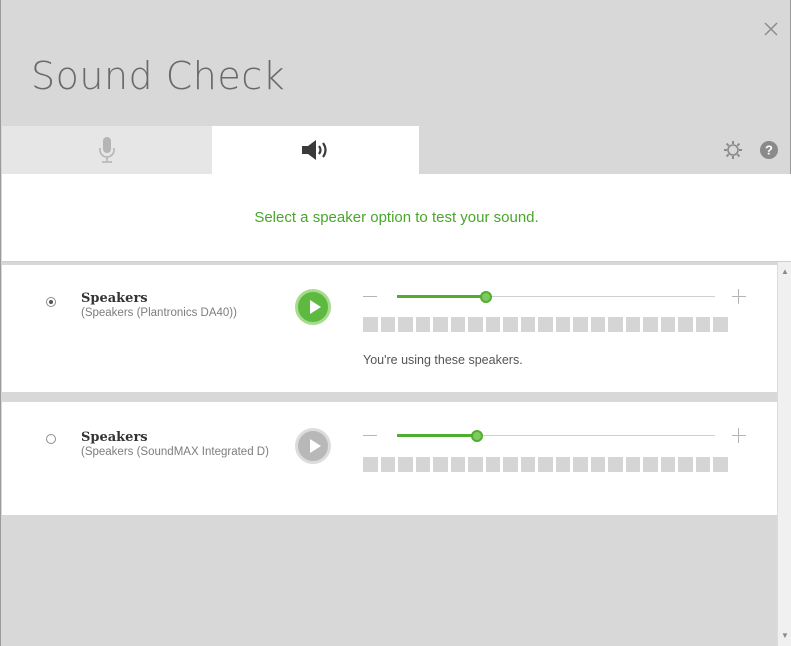 The width and height of the screenshot is (791, 646). I want to click on window-title: Sound Check, so click(158, 76).